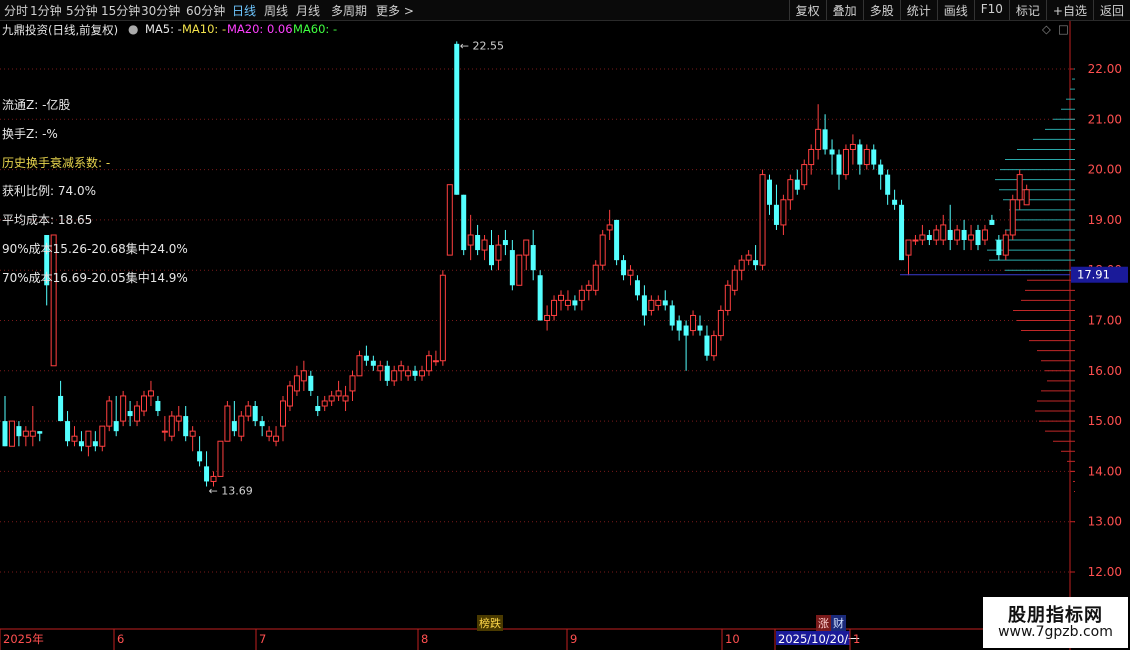 This screenshot has height=650, width=1130. I want to click on back-button: 返回, so click(1111, 10).